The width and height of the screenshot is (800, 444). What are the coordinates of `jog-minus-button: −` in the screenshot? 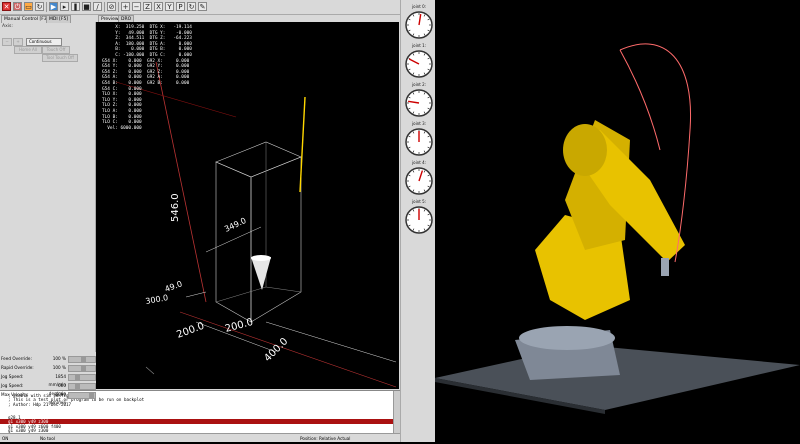 It's located at (7, 42).